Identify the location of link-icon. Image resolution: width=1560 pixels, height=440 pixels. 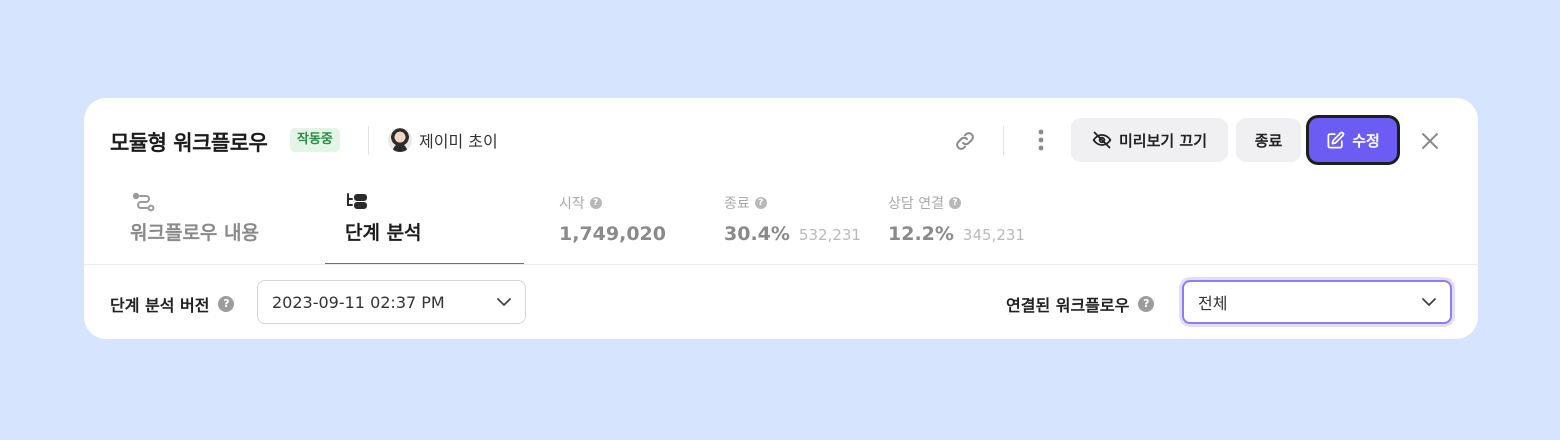
(965, 141).